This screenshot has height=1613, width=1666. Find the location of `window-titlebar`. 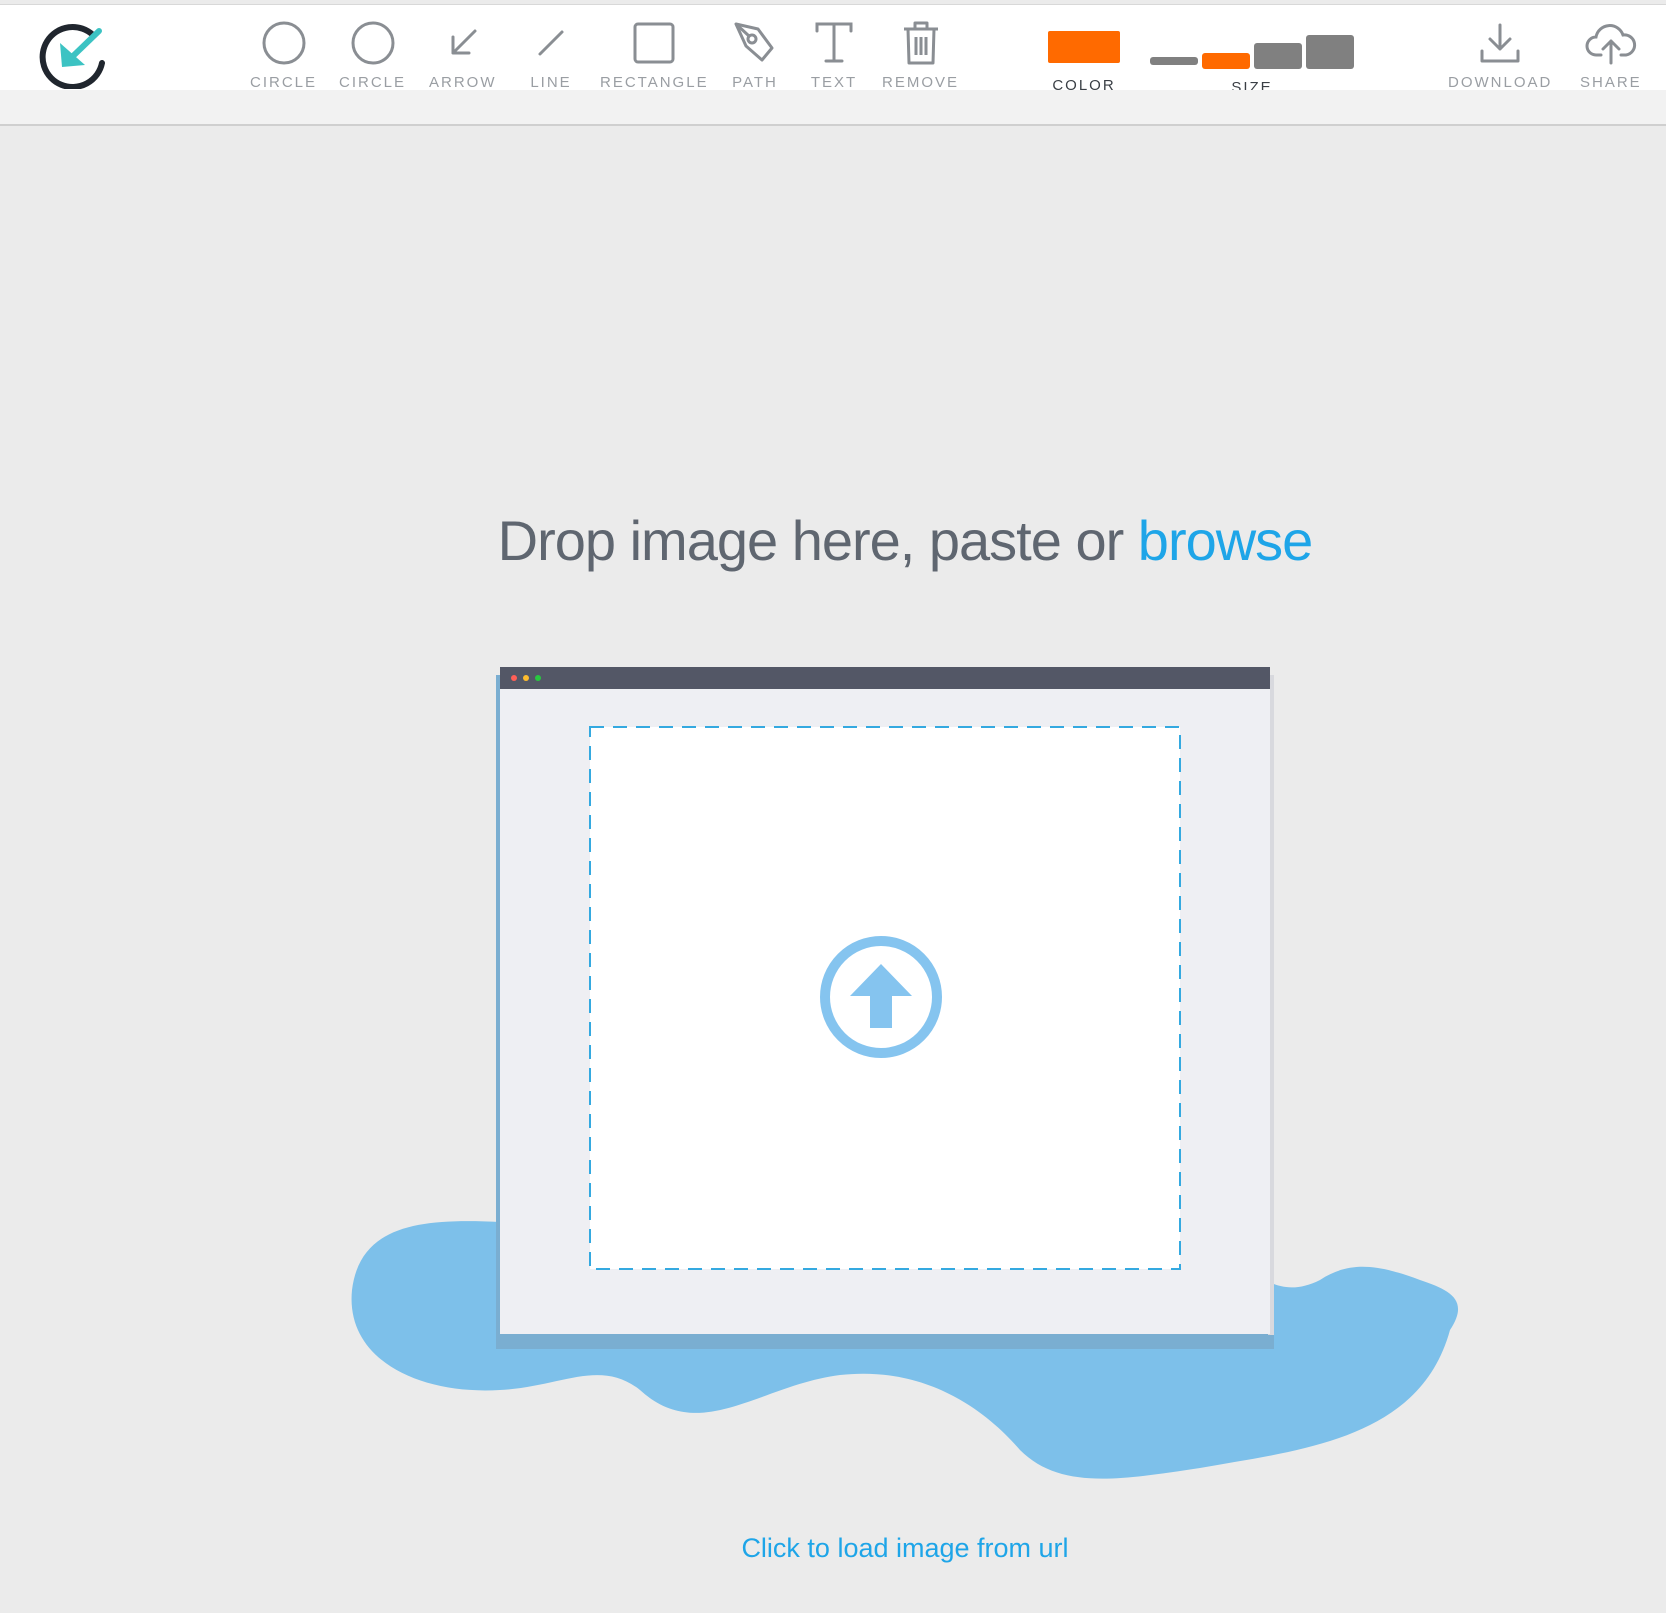

window-titlebar is located at coordinates (885, 678).